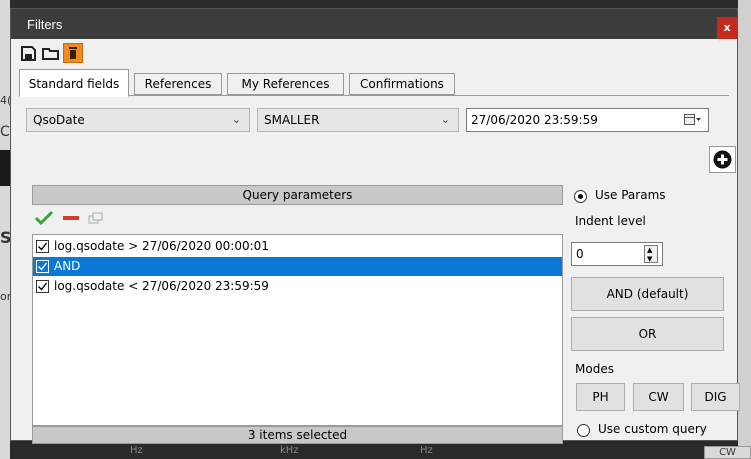  Describe the element at coordinates (715, 397) in the screenshot. I see `mode-dig-button: DIG` at that location.